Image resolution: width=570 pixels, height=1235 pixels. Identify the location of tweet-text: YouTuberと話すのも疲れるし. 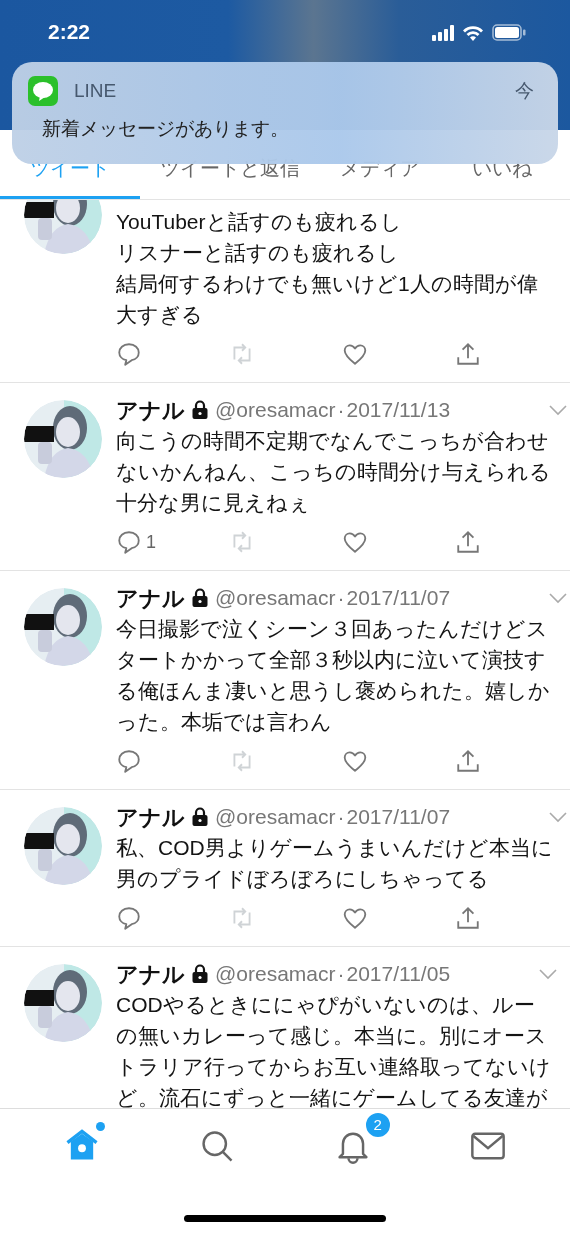
(259, 222).